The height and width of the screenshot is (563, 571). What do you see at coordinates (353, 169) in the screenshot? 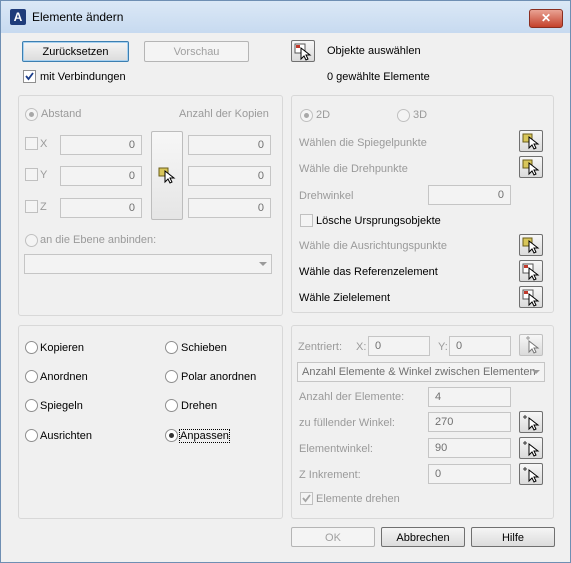
I see `rotate-points-label: Wähle die Drehpunkte` at bounding box center [353, 169].